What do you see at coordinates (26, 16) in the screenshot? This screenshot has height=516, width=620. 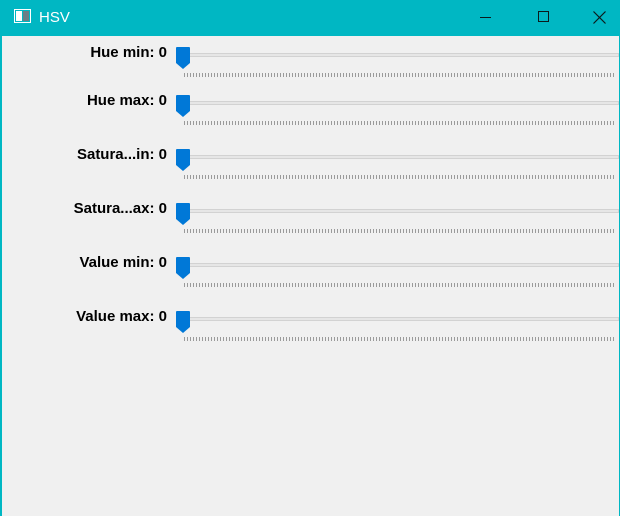 I see `app-icon-pane-right` at bounding box center [26, 16].